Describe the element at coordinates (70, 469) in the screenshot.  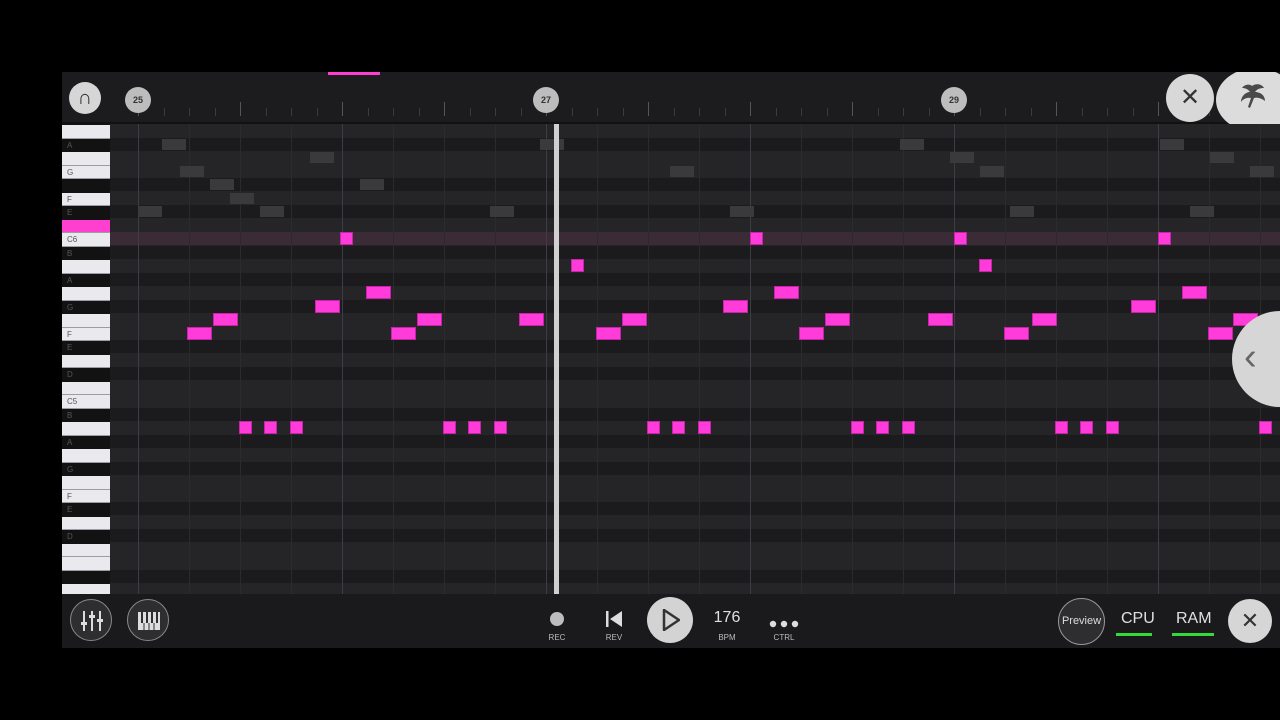
I see `key-label: G` at that location.